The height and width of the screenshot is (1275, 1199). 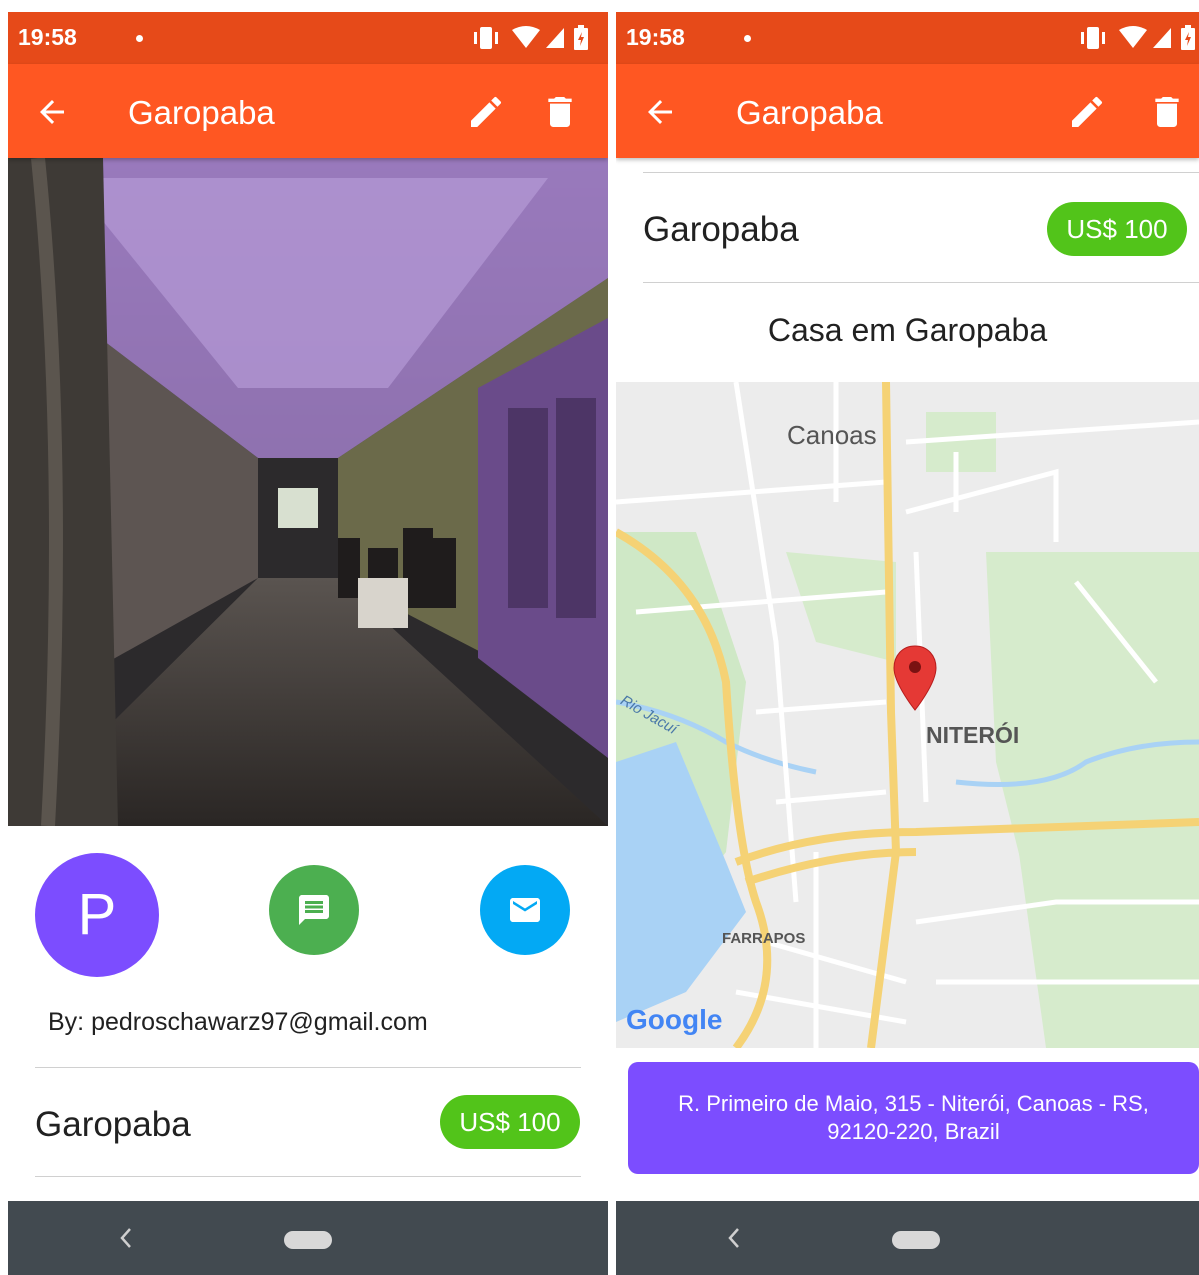 I want to click on mail-icon, so click(x=525, y=910).